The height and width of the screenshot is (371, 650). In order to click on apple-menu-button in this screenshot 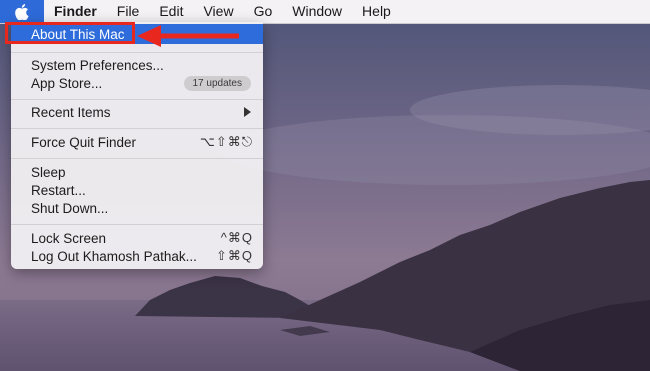, I will do `click(22, 11)`.